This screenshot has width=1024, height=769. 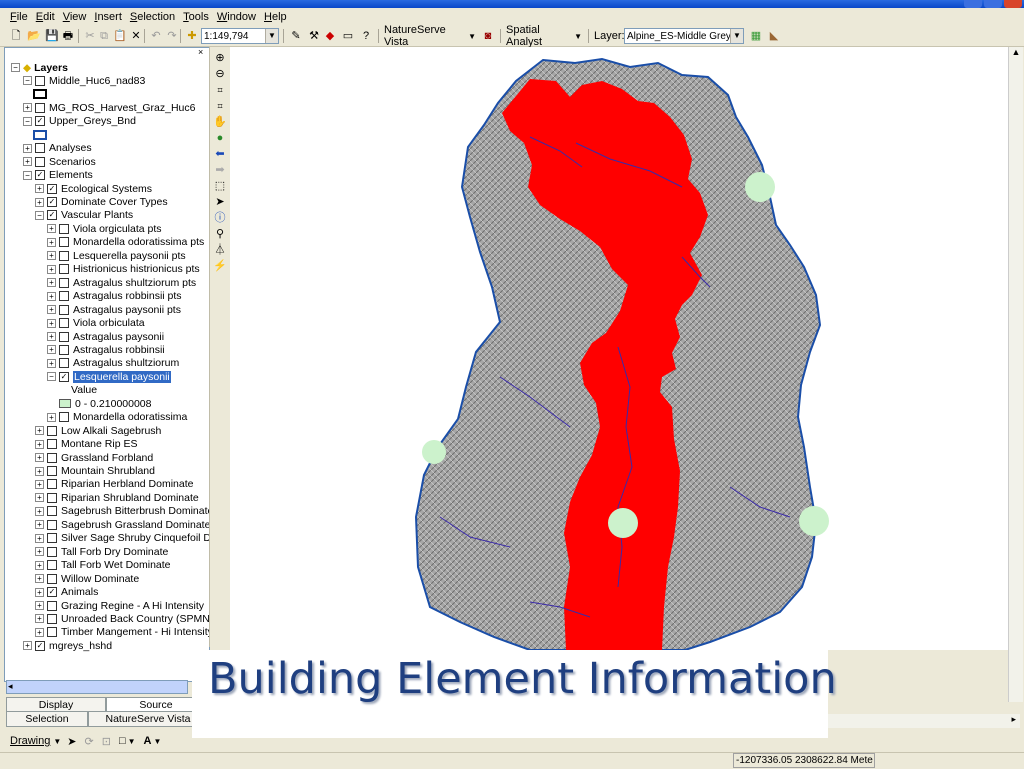 What do you see at coordinates (84, 215) in the screenshot?
I see `toc-layer-item: − ✓ Vascular Plants` at bounding box center [84, 215].